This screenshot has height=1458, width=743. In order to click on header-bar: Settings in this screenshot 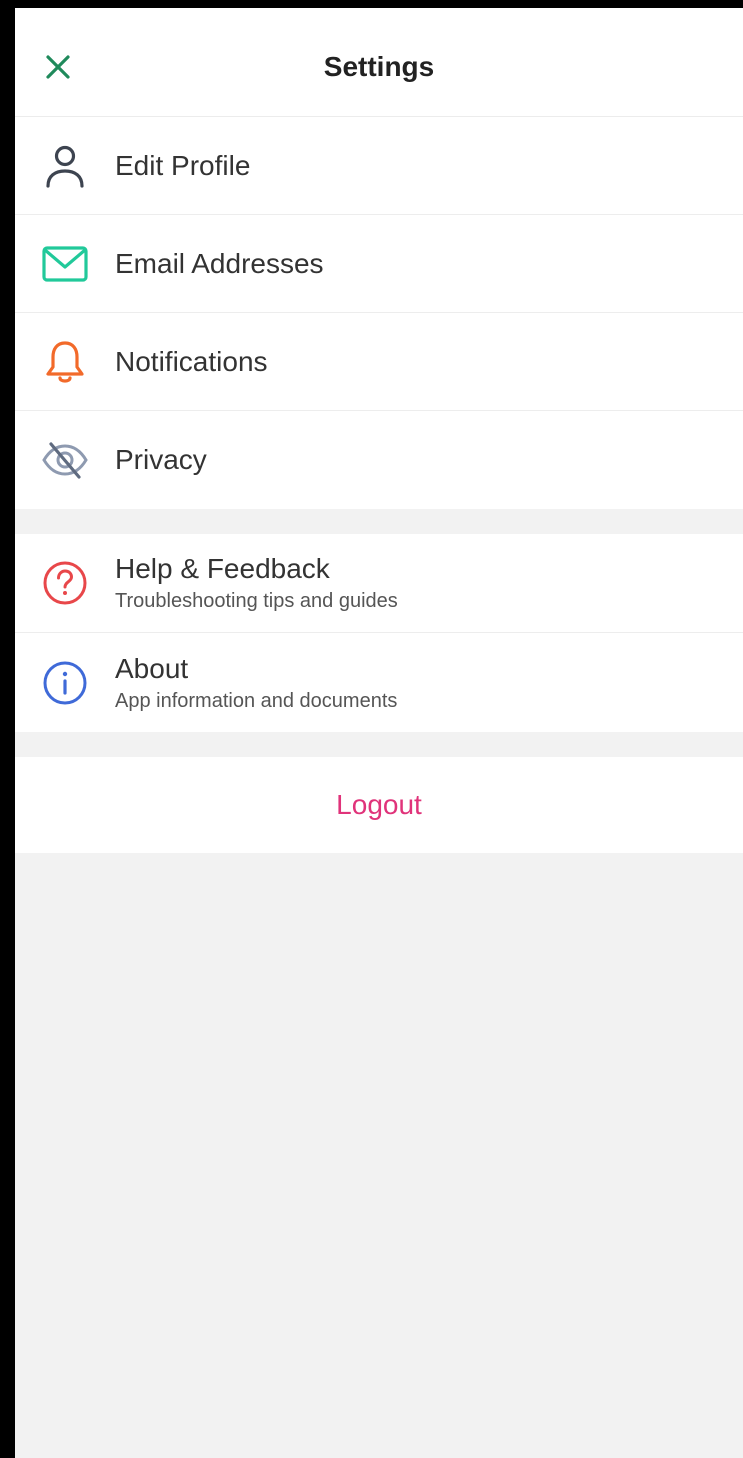, I will do `click(379, 62)`.